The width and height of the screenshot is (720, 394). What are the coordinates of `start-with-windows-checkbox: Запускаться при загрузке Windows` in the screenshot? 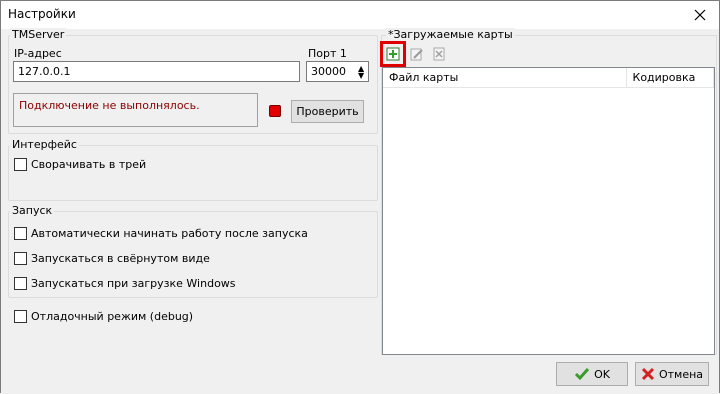 It's located at (125, 283).